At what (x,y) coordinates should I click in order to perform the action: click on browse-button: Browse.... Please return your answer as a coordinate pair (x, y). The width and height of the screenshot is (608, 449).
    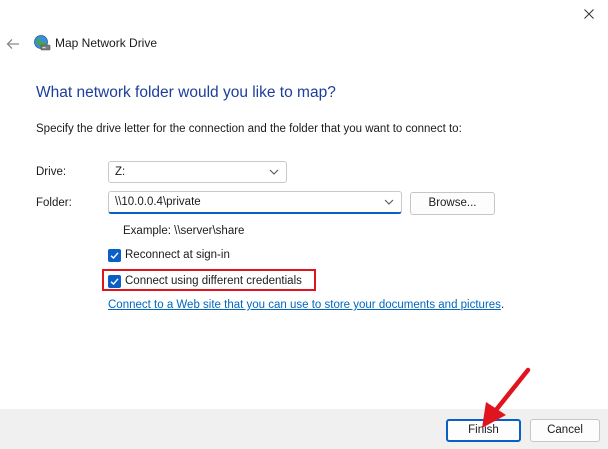
    Looking at the image, I should click on (452, 203).